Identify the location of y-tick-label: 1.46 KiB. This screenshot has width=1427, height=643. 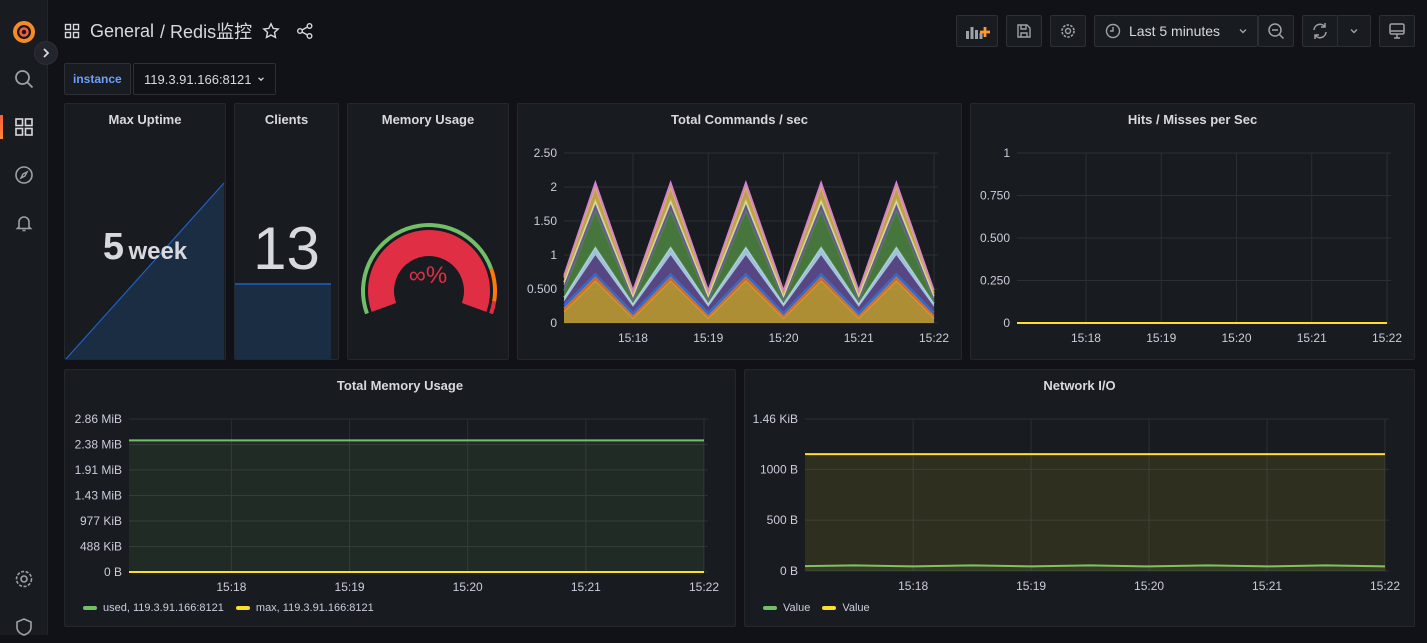
(775, 419).